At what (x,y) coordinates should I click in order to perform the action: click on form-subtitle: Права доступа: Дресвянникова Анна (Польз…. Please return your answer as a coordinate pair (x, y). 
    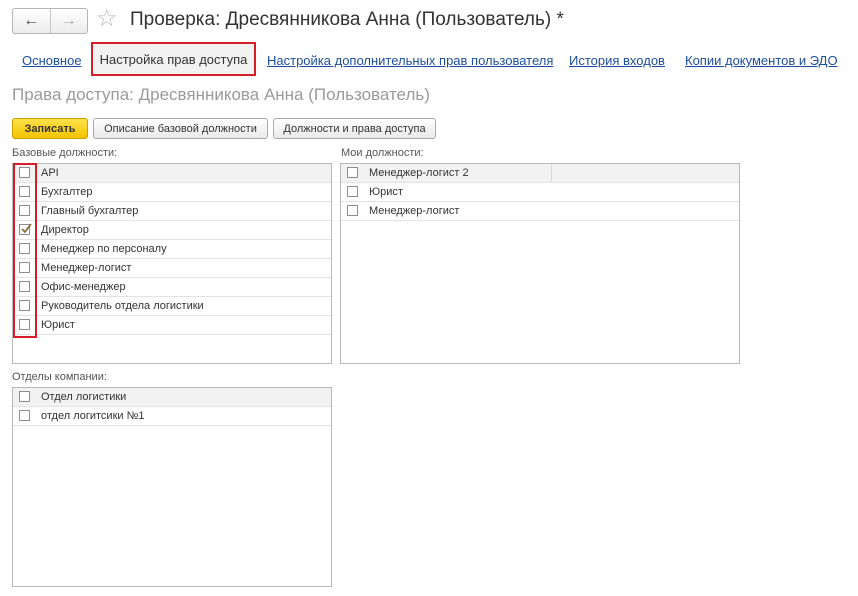
    Looking at the image, I should click on (221, 94).